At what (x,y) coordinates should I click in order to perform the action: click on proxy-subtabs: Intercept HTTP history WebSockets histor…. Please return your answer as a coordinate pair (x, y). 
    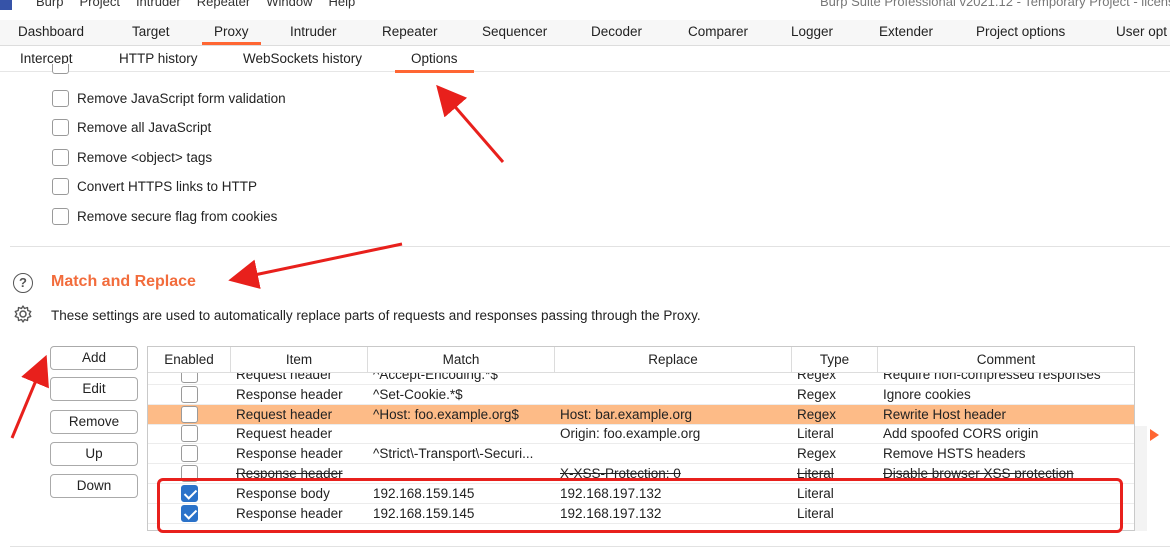
    Looking at the image, I should click on (585, 59).